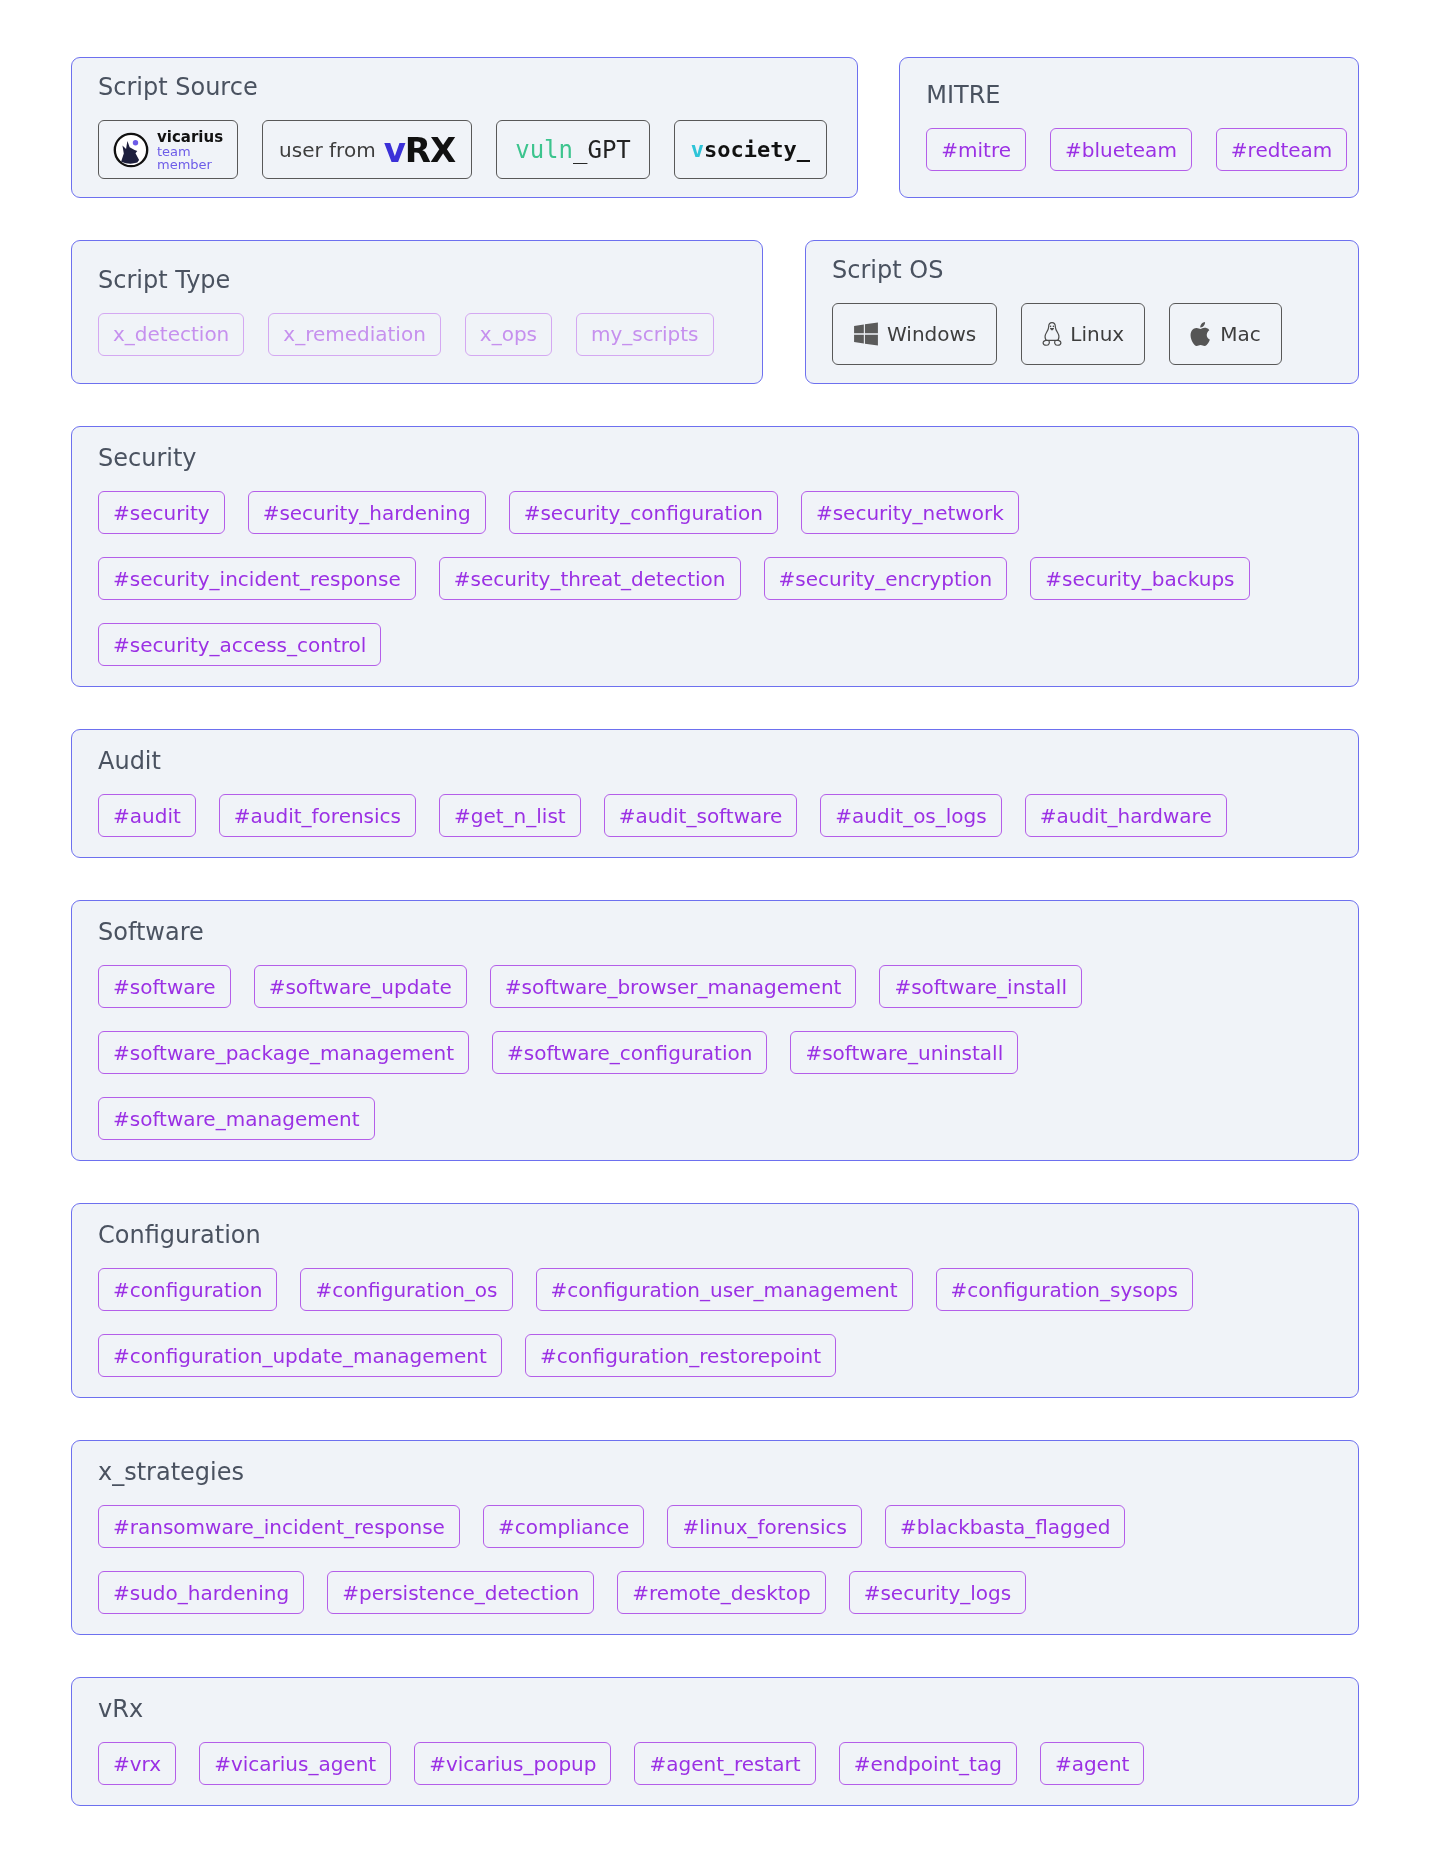  What do you see at coordinates (1140, 578) in the screenshot?
I see `tag-chip: #security_backups` at bounding box center [1140, 578].